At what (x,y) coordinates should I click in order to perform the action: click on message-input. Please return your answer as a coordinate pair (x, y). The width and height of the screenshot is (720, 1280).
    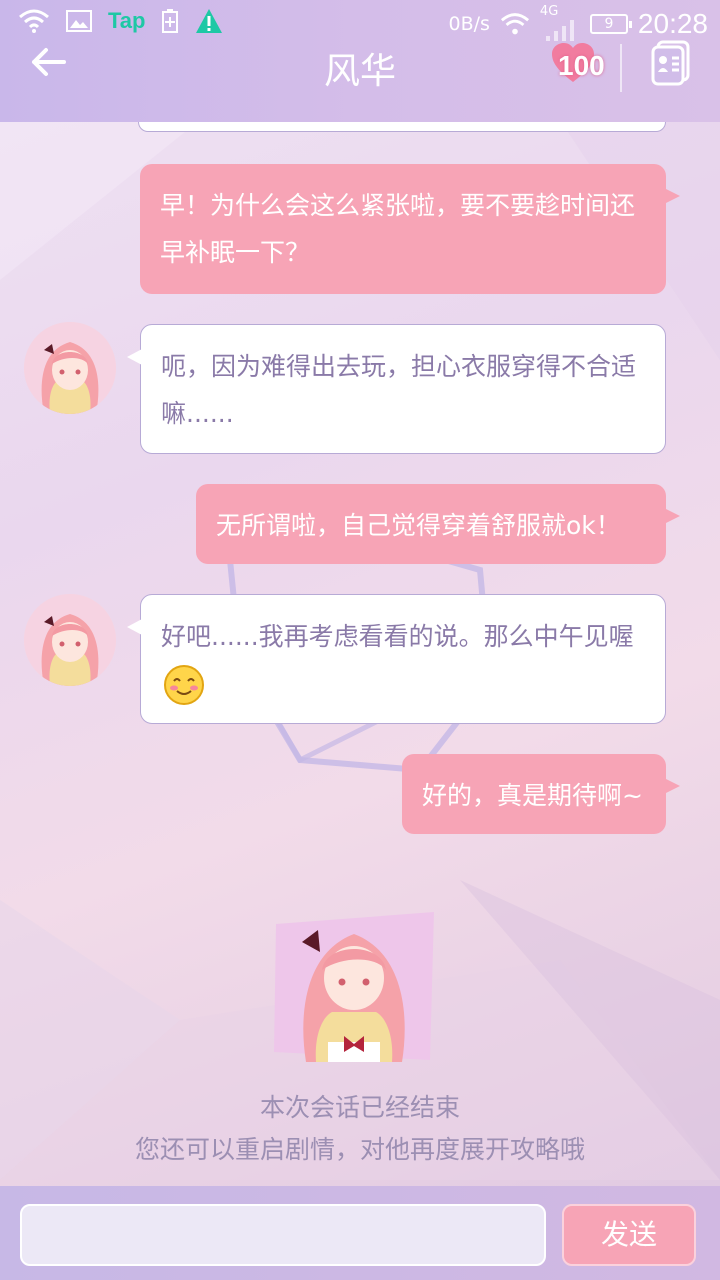
    Looking at the image, I should click on (283, 1235).